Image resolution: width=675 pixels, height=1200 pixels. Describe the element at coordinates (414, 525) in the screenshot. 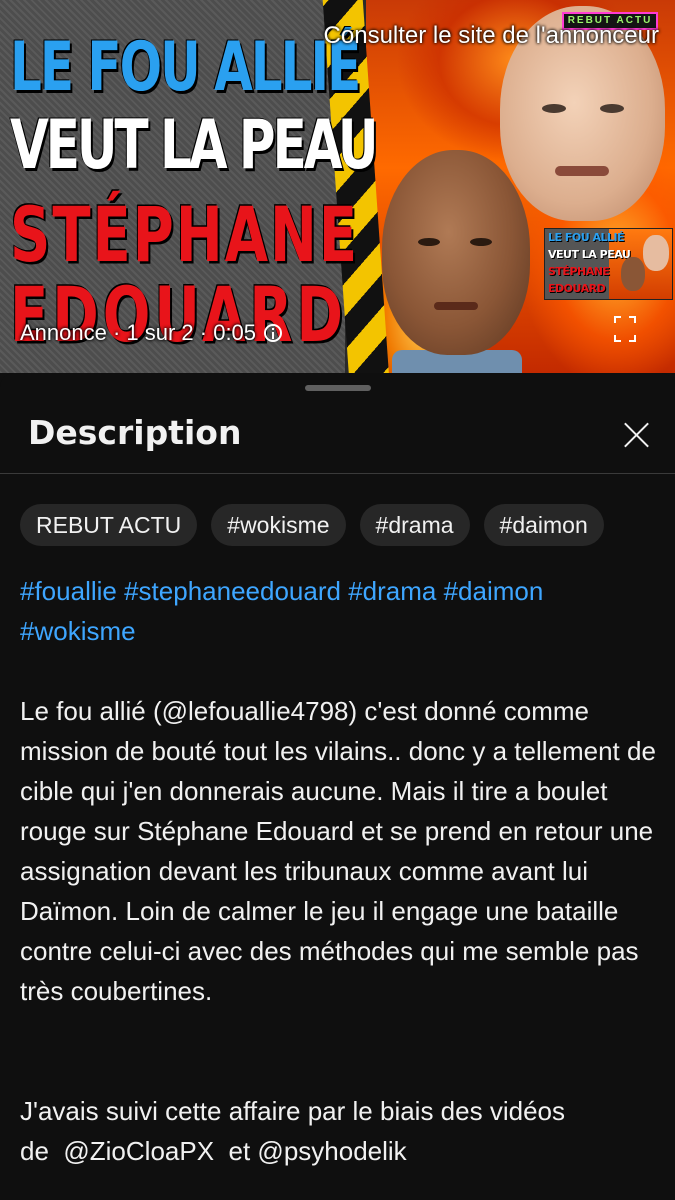

I see `chip-hashtag: #drama` at that location.